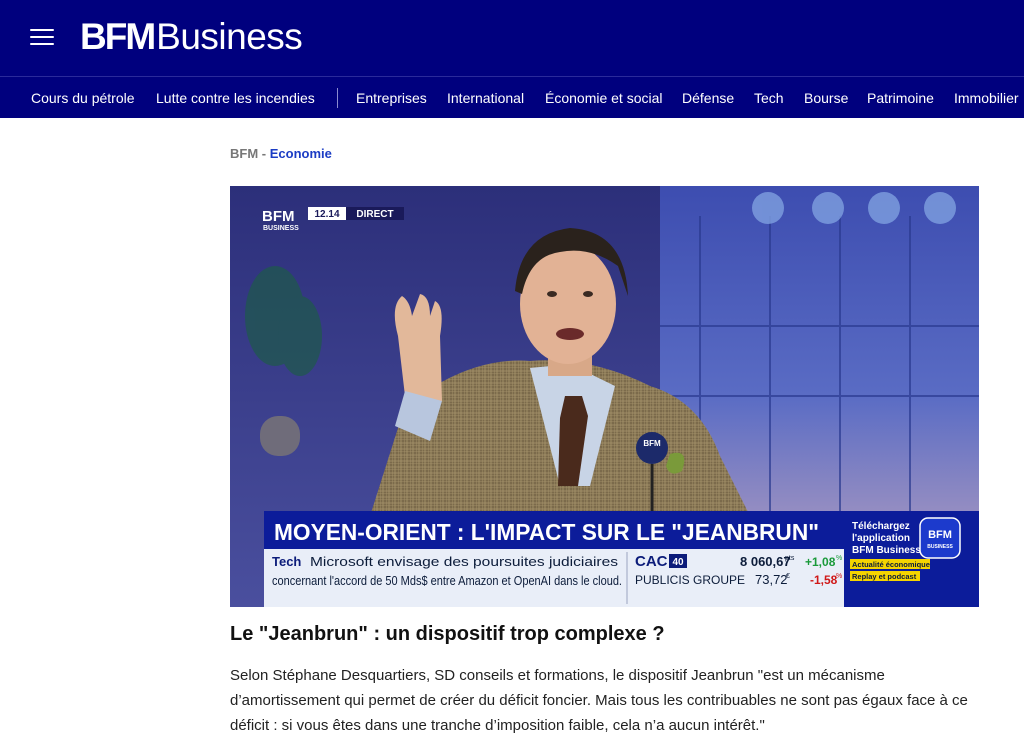  Describe the element at coordinates (652, 443) in the screenshot. I see `mic-flag-text: BFM` at that location.